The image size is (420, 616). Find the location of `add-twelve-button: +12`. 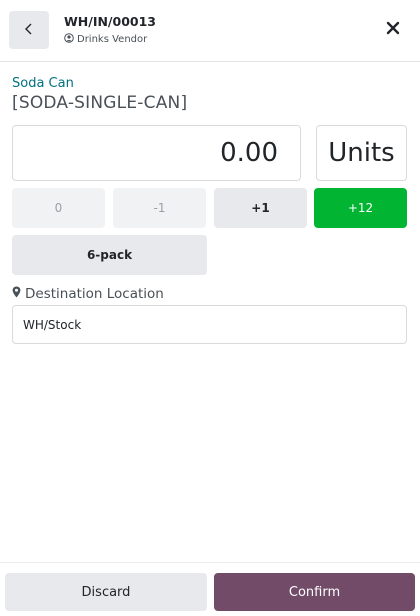

add-twelve-button: +12 is located at coordinates (360, 208).